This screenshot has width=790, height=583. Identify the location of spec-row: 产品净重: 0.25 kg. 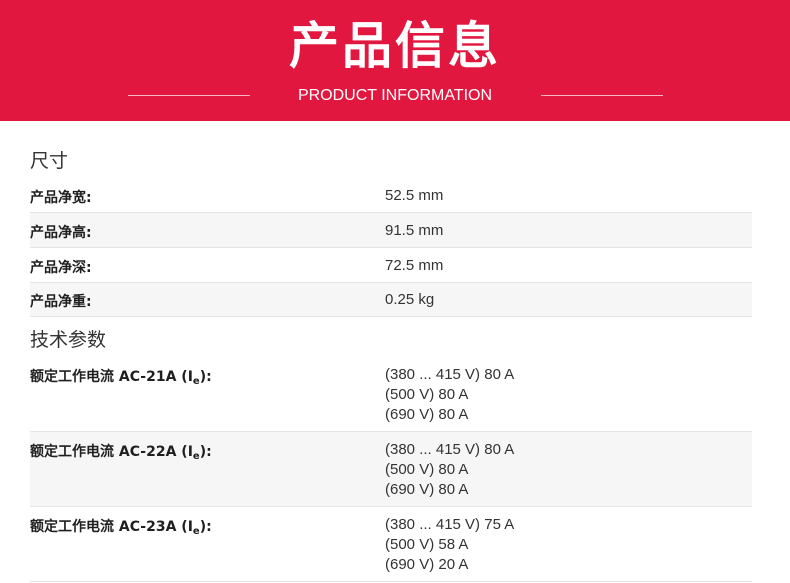
(391, 300).